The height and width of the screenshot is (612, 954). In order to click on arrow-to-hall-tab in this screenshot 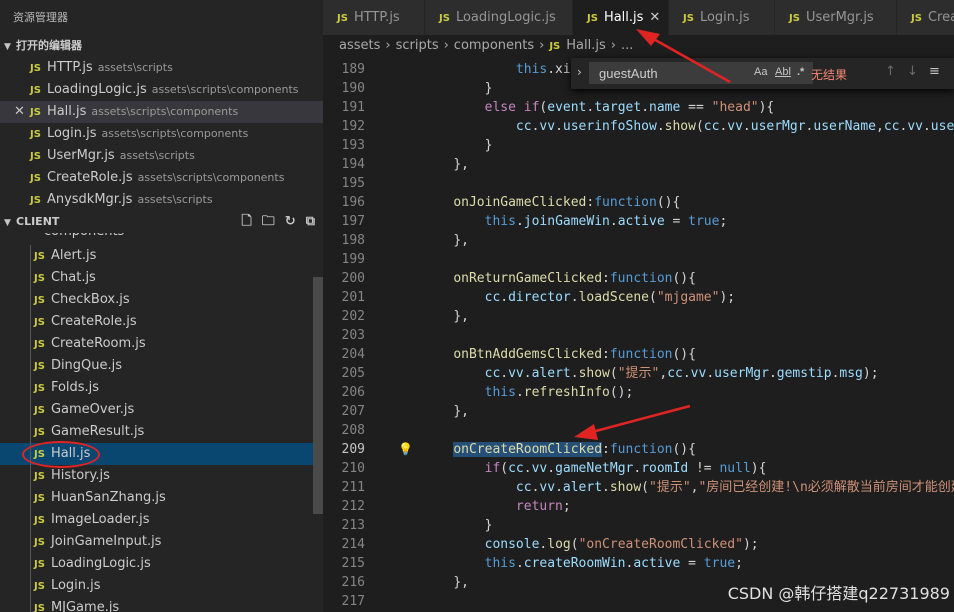, I will do `click(683, 56)`.